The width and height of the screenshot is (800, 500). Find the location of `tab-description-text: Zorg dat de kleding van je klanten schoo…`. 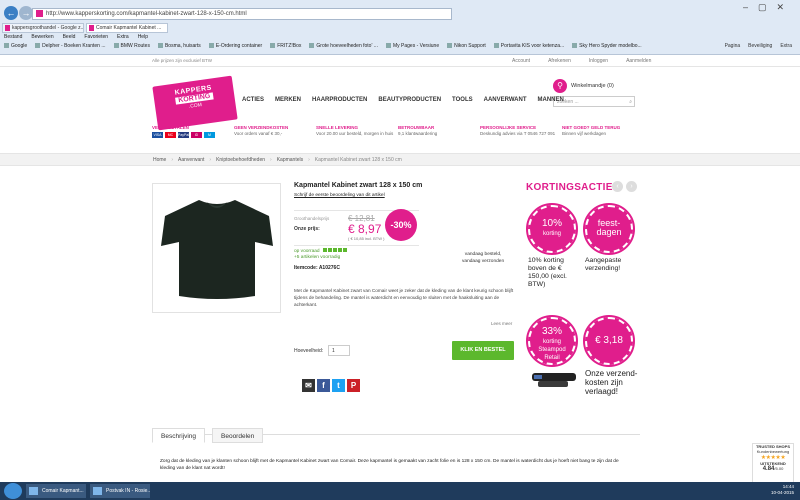

tab-description-text: Zorg dat de kleding van je klanten schoo… is located at coordinates (389, 465).